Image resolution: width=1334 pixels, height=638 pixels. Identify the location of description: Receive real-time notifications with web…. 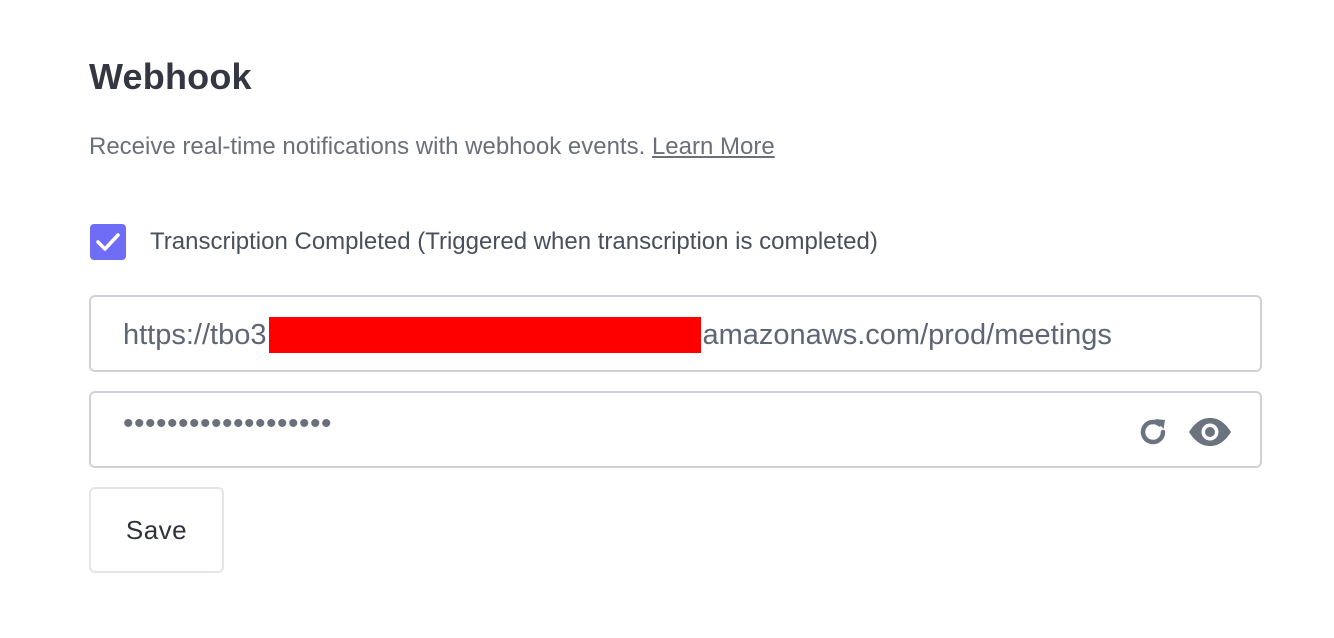
(432, 147).